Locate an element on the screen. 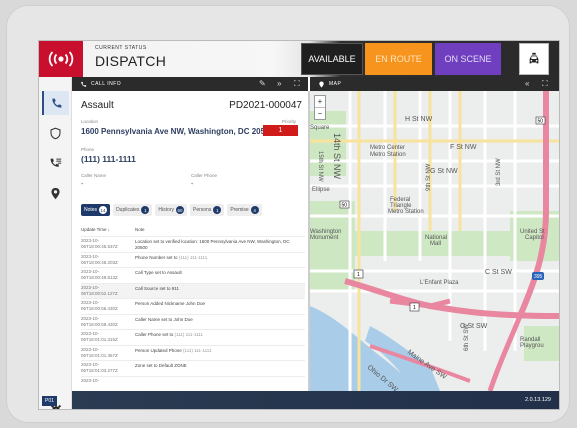 The image size is (577, 428). note-time: 2023-10-06T18:00:45.537Z is located at coordinates (99, 243).